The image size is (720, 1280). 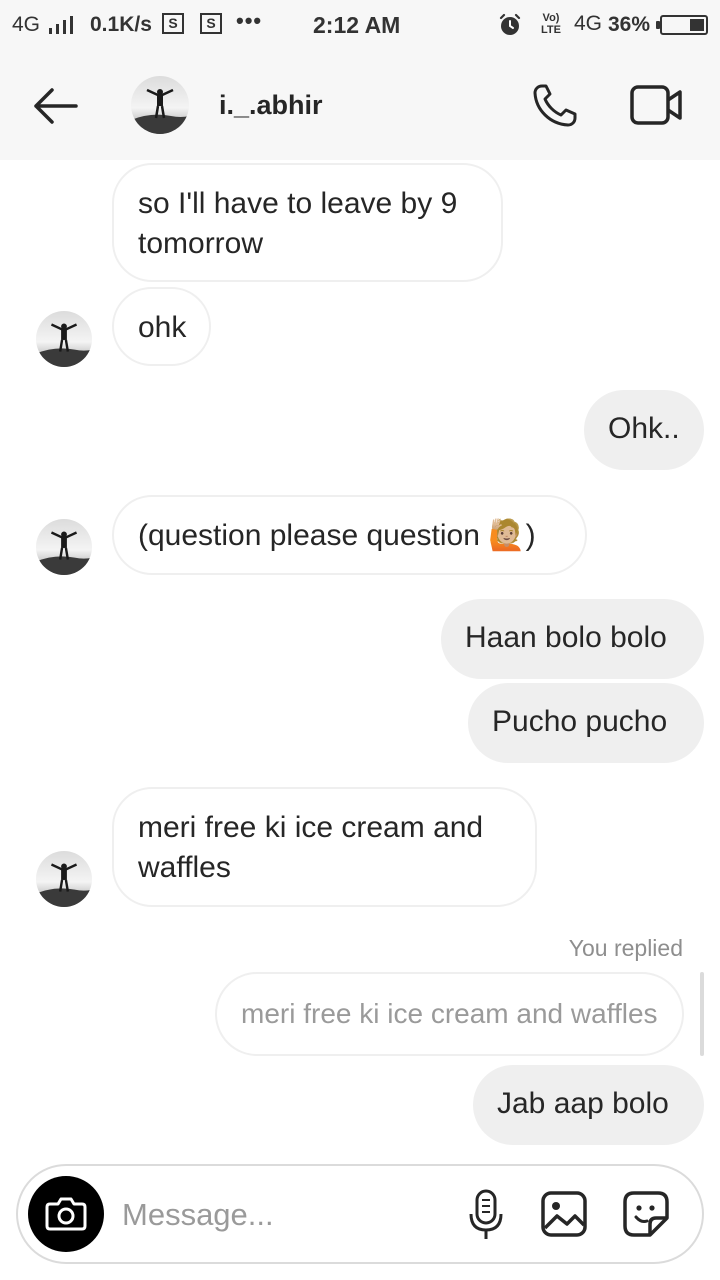 I want to click on battery-level, so click(x=697, y=25).